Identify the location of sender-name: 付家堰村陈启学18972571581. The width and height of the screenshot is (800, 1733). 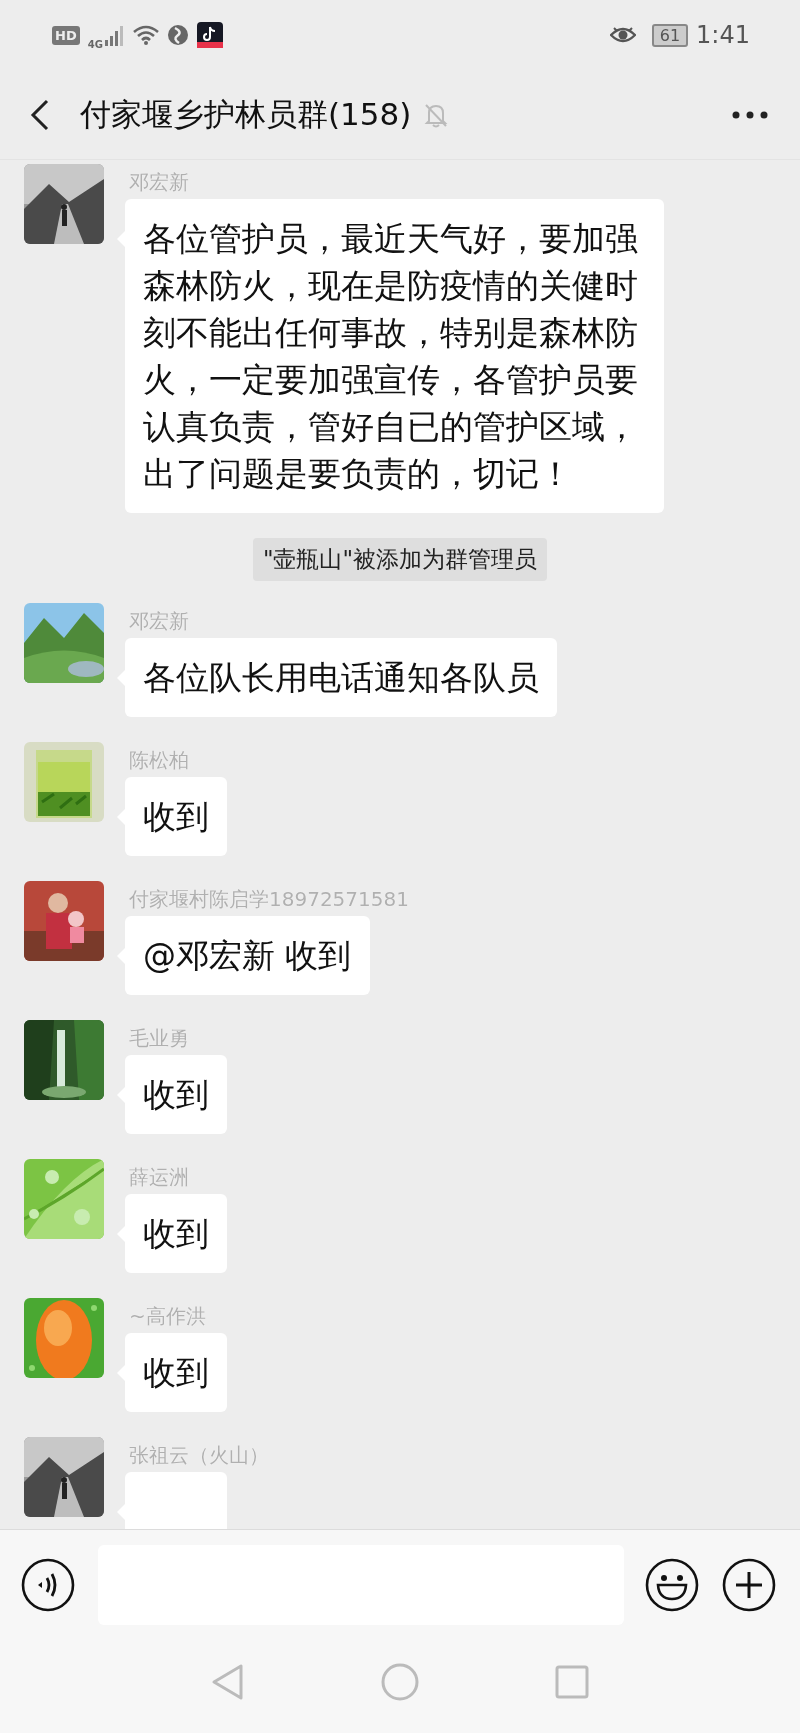
(268, 899).